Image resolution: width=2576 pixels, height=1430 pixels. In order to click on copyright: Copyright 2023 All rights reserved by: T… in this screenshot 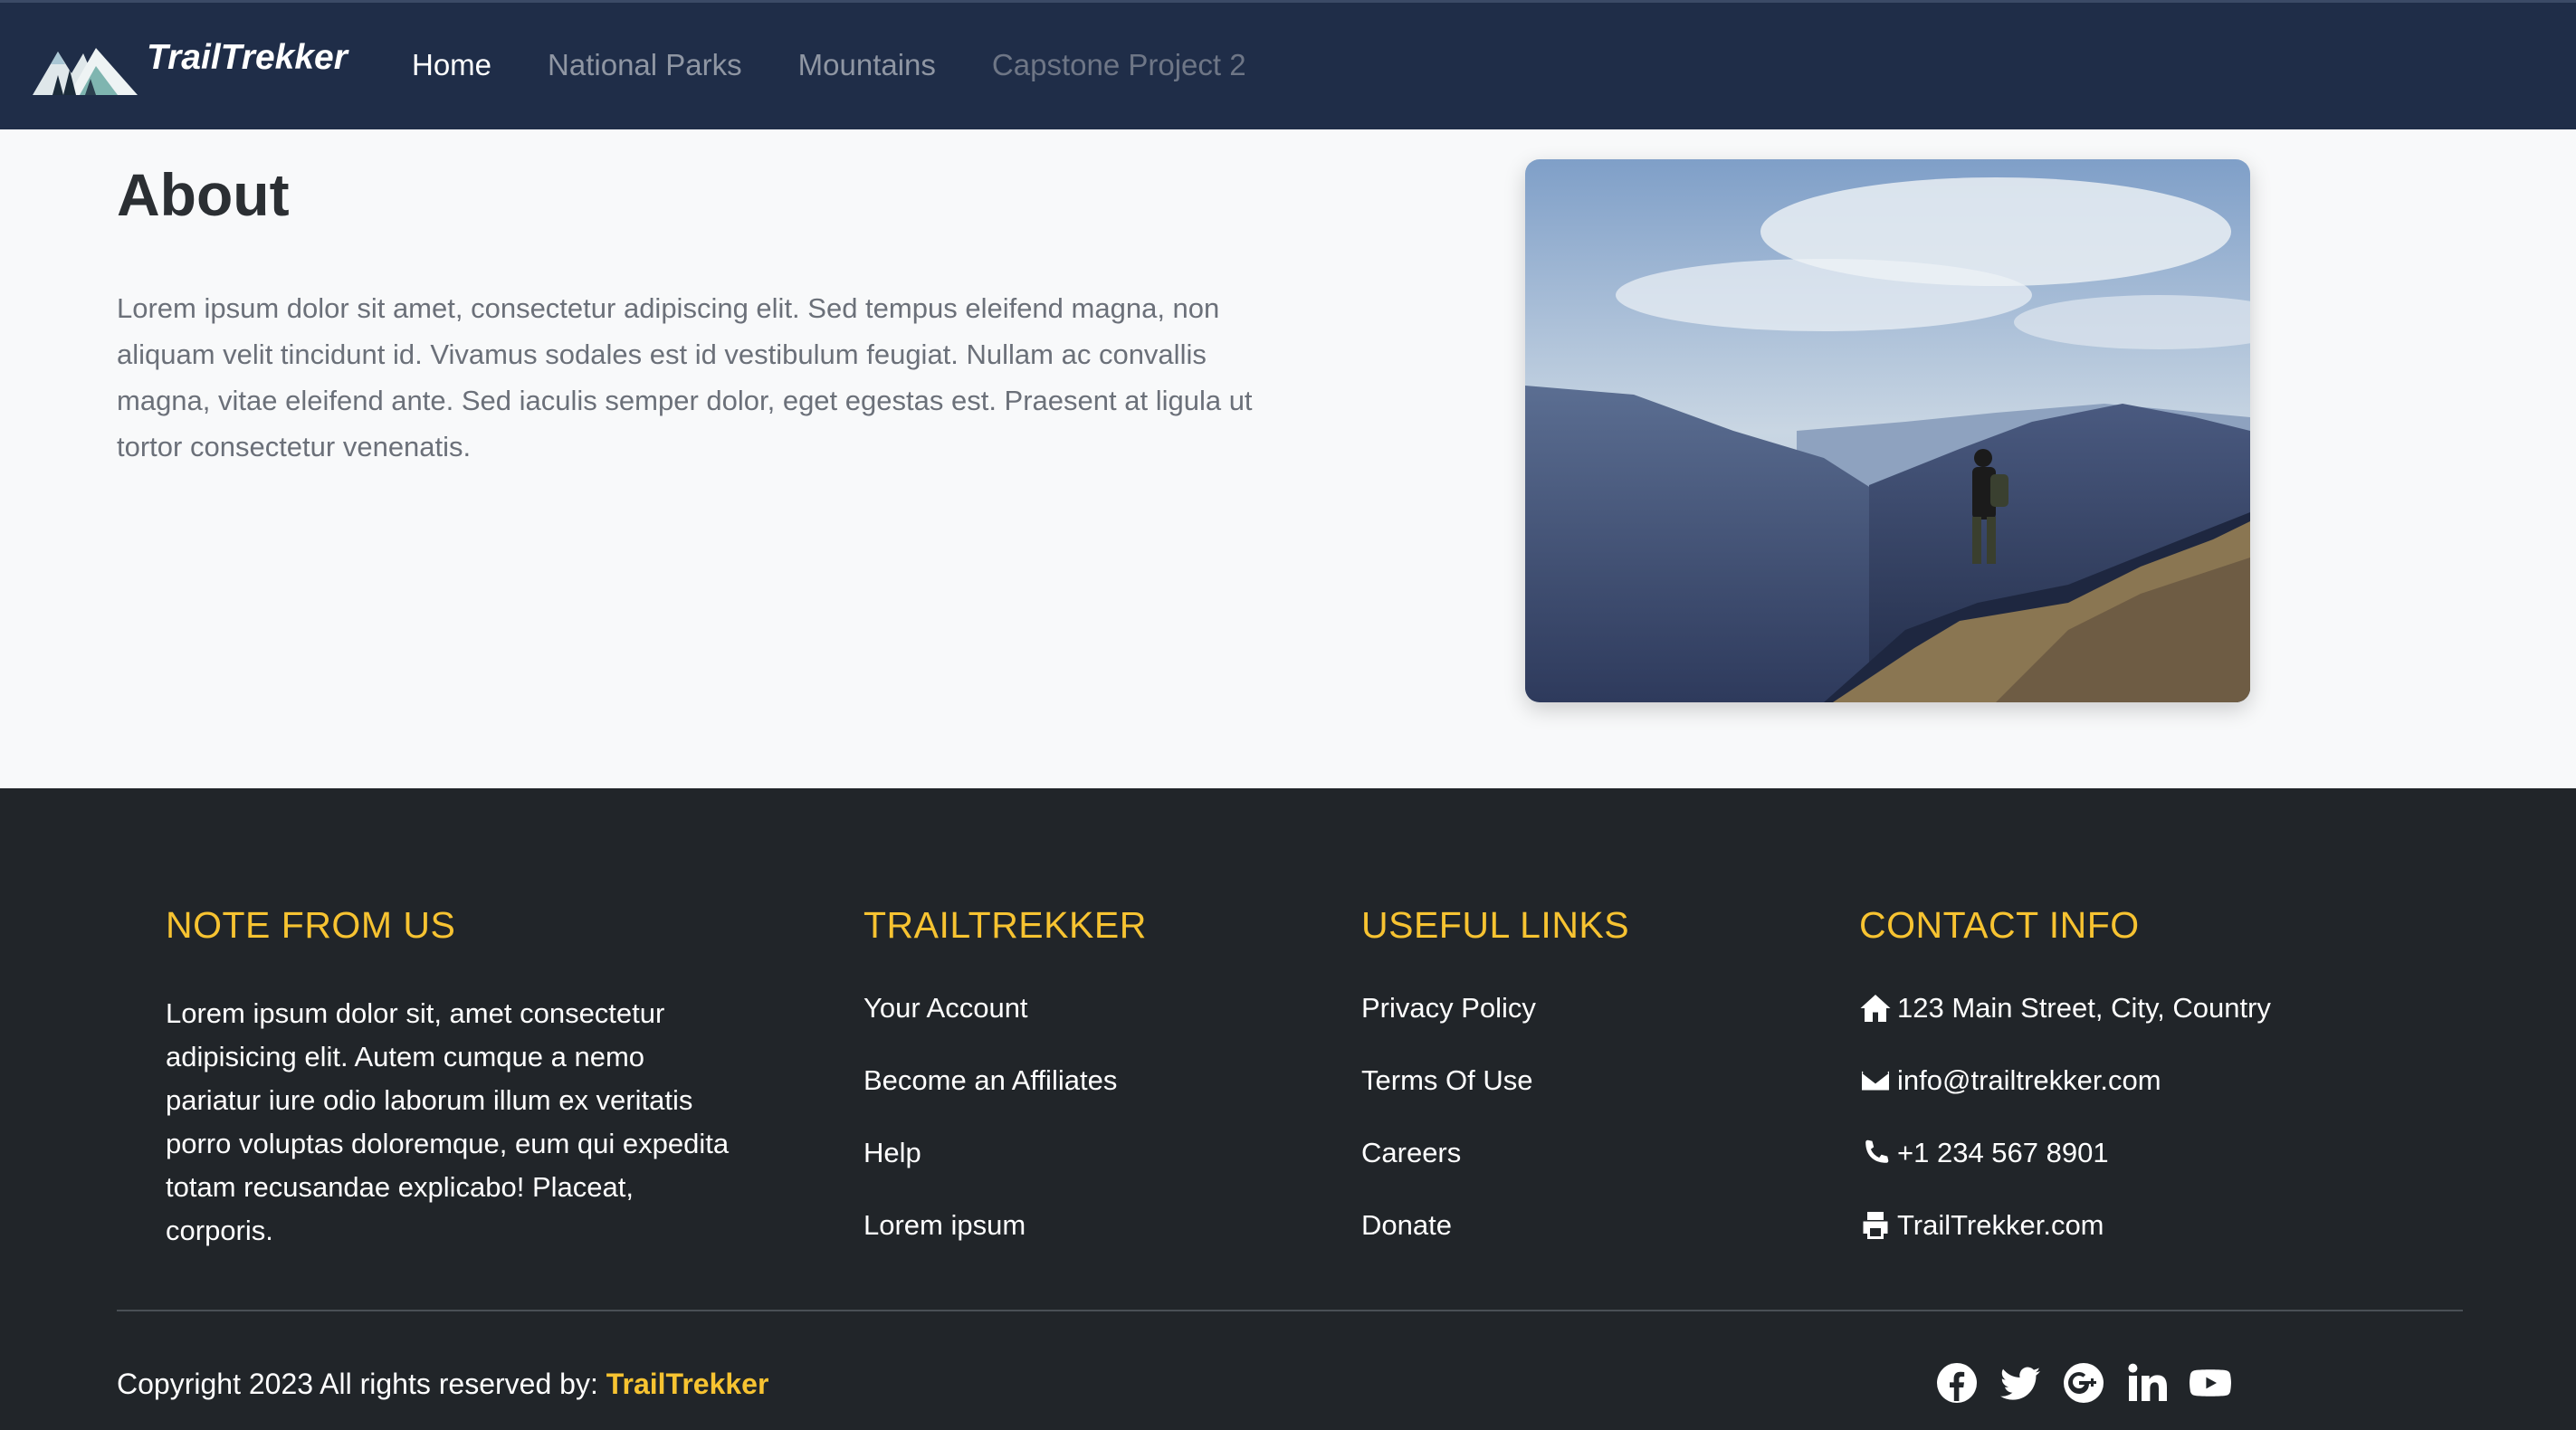, I will do `click(442, 1384)`.